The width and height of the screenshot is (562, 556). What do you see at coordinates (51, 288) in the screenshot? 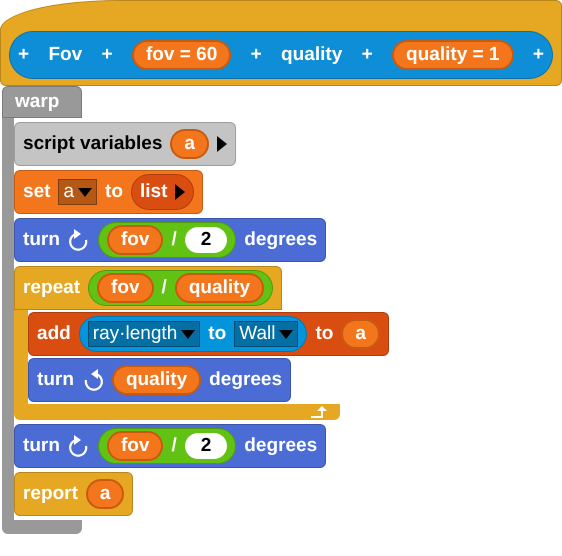
I see `block-label: repeat` at bounding box center [51, 288].